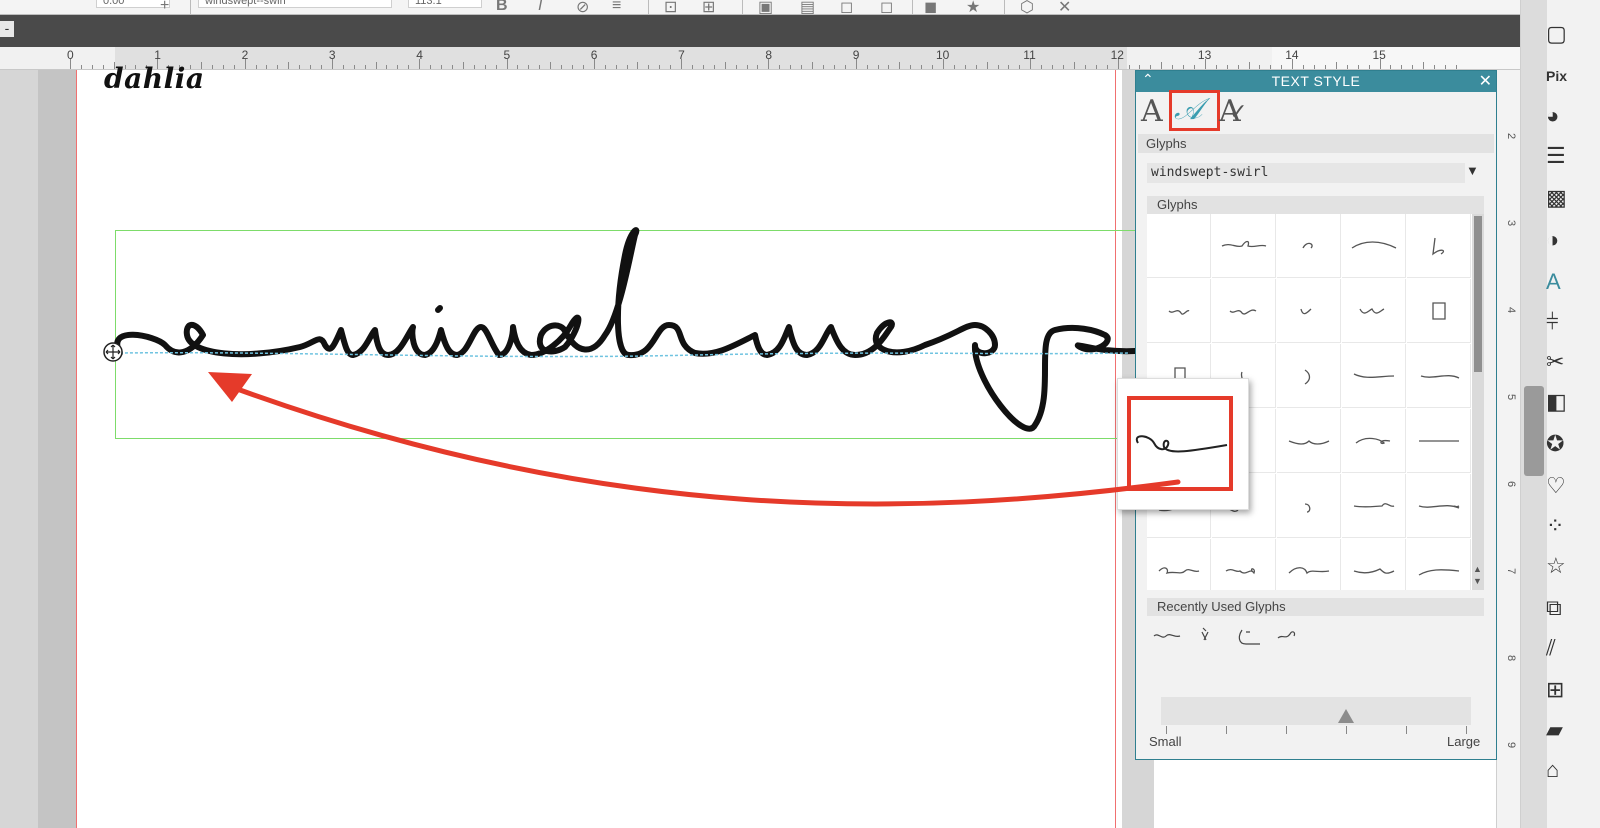  Describe the element at coordinates (295, 4) in the screenshot. I see `font-name-field: windswept--swirl` at that location.